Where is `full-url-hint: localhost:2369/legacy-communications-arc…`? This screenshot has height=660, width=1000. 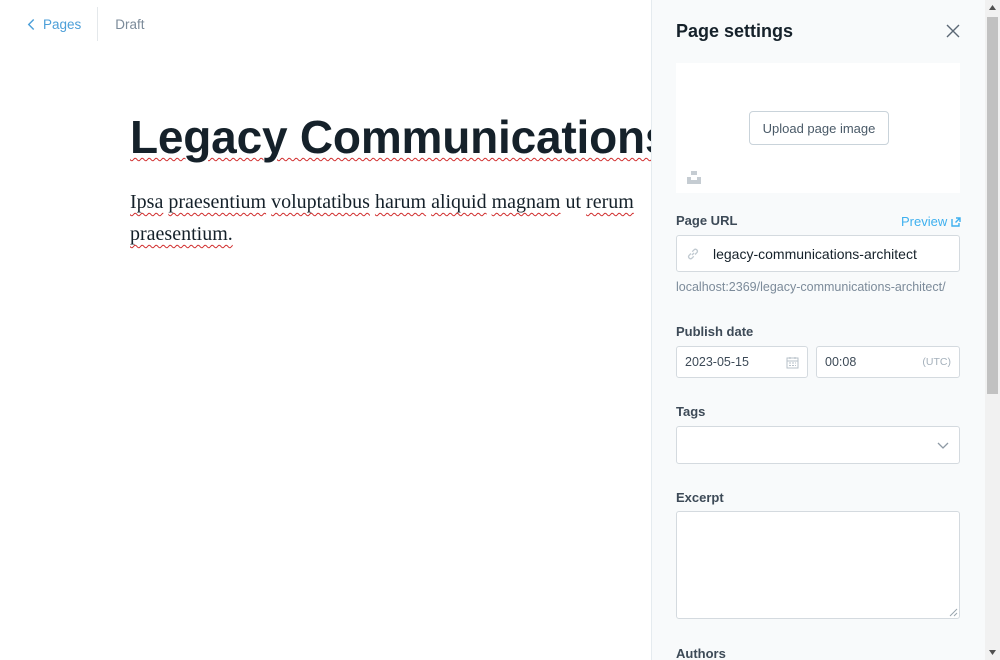 full-url-hint: localhost:2369/legacy-communications-arc… is located at coordinates (811, 287).